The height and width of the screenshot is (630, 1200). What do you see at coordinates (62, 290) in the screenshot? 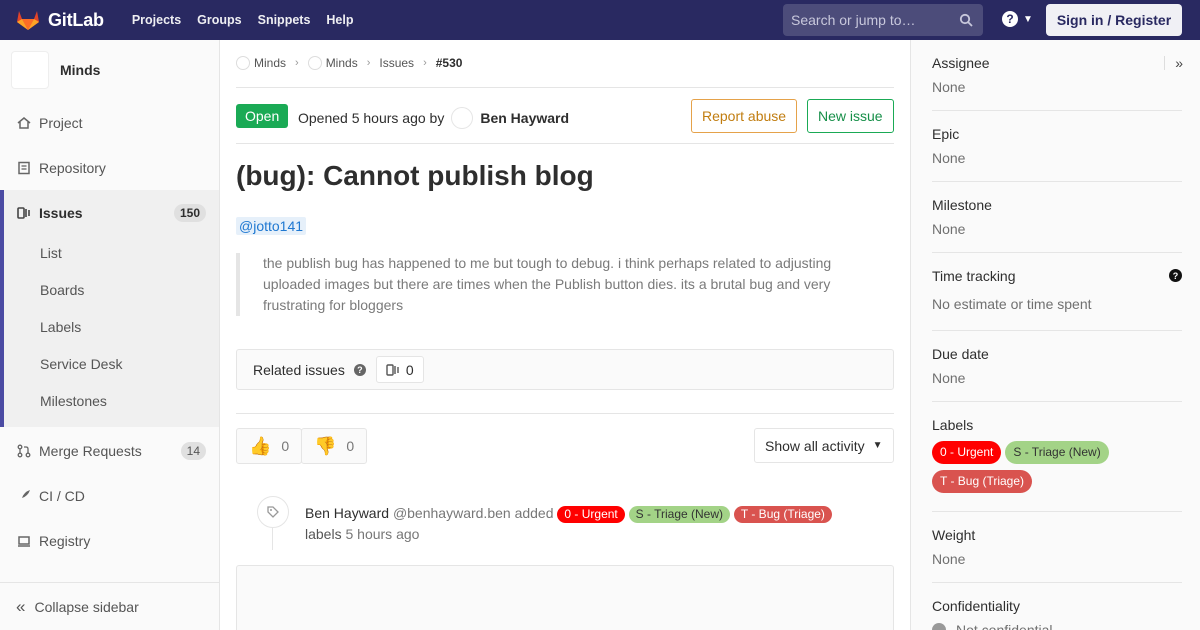
I see `sidebar-subitem-boards: Boards` at bounding box center [62, 290].